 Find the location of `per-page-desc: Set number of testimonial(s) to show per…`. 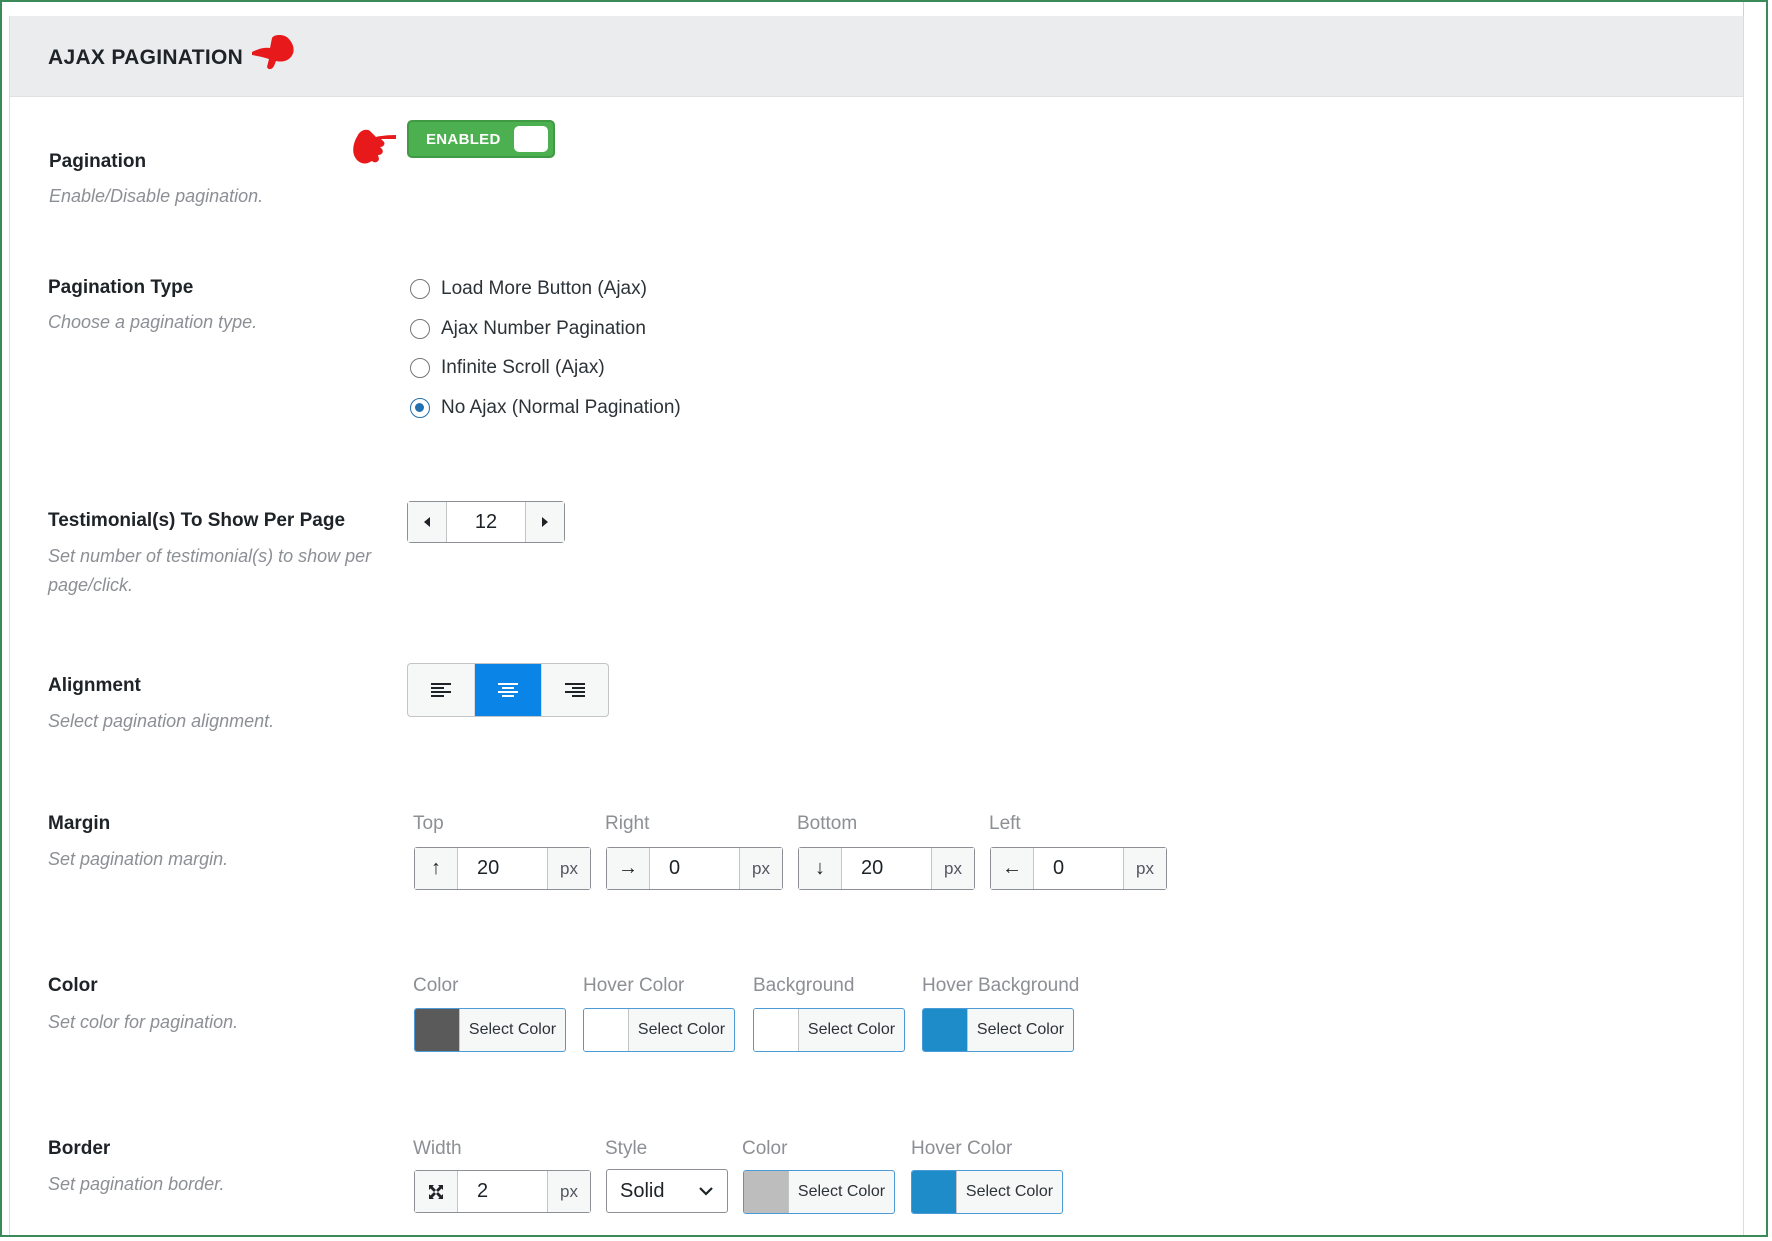

per-page-desc: Set number of testimonial(s) to show per… is located at coordinates (210, 570).